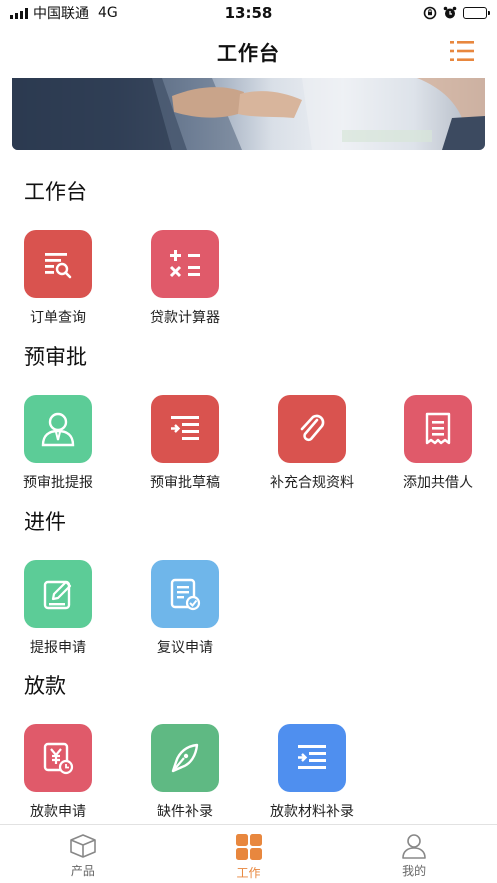 This screenshot has width=497, height=883. Describe the element at coordinates (58, 318) in the screenshot. I see `tile-label: 订单查询` at that location.